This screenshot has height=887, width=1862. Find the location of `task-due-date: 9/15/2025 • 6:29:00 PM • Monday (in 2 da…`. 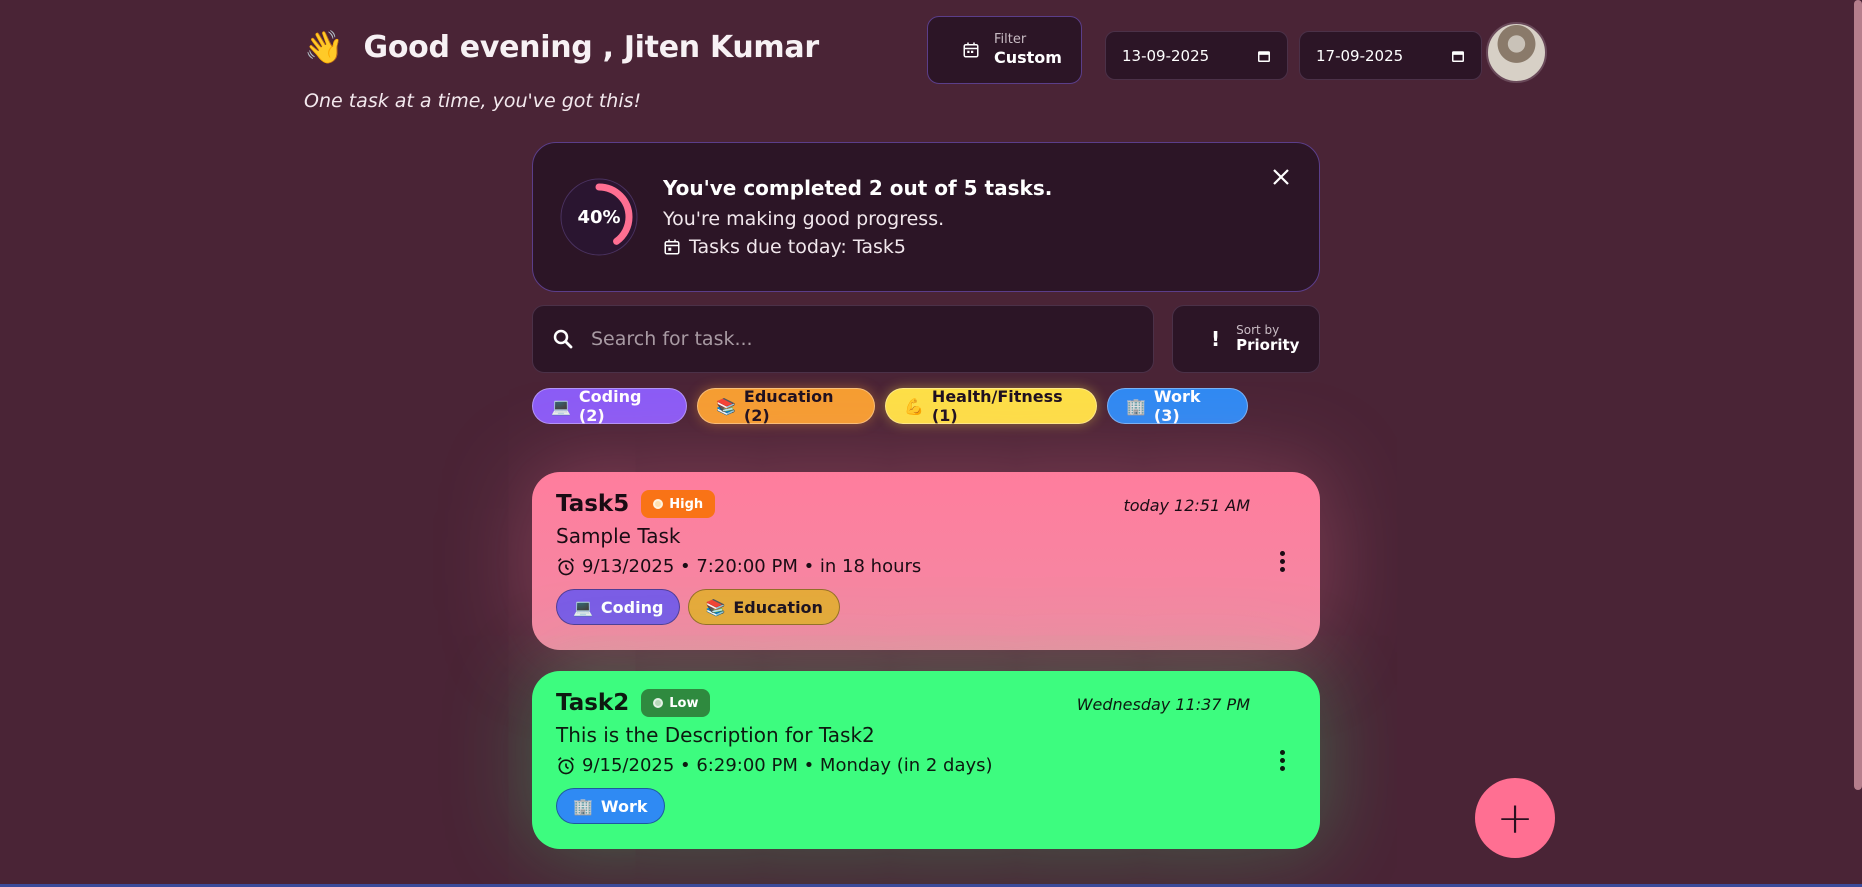

task-due-date: 9/15/2025 • 6:29:00 PM • Monday (in 2 da… is located at coordinates (787, 765).